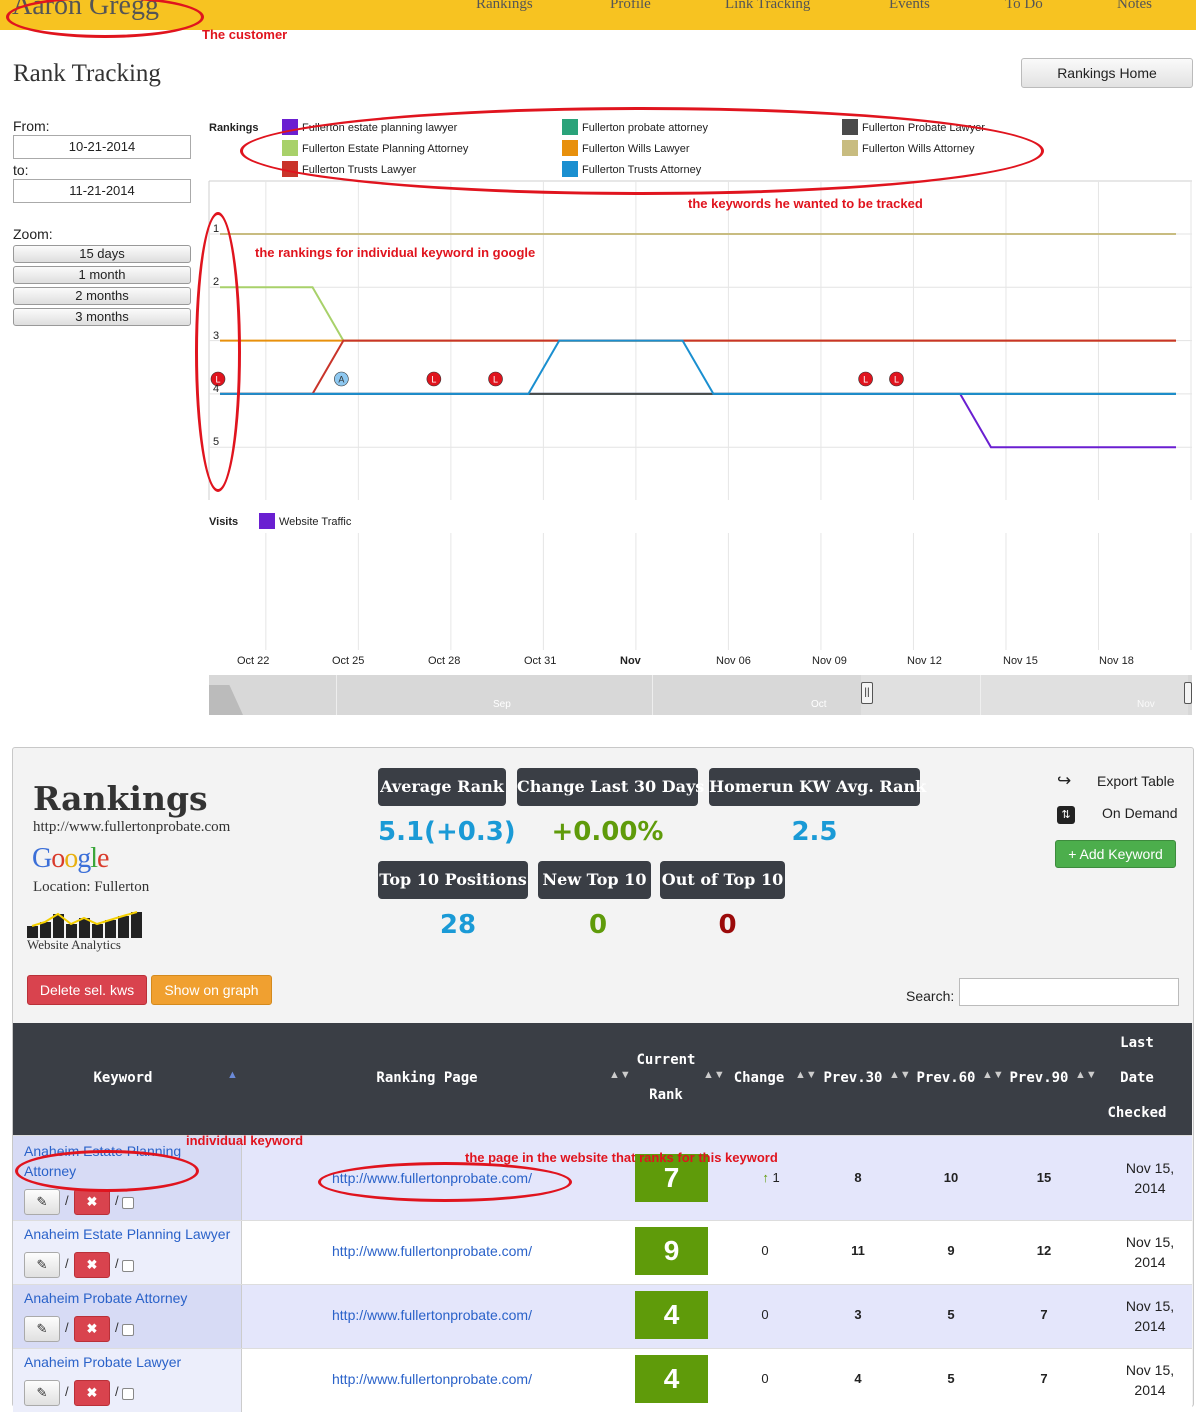 The width and height of the screenshot is (1196, 1412). I want to click on stat-top10-value: 28, so click(458, 925).